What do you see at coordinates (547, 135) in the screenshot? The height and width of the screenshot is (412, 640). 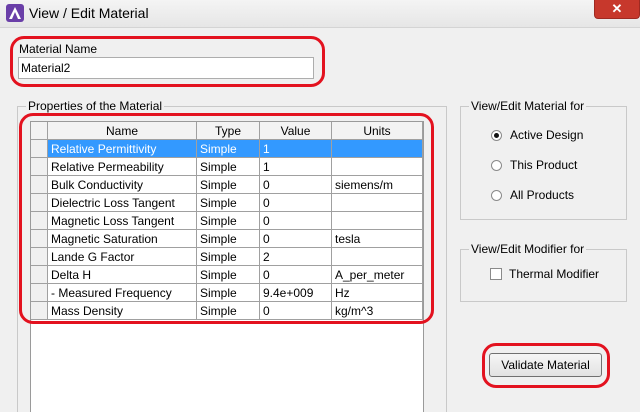 I see `radio-label: Active Design` at bounding box center [547, 135].